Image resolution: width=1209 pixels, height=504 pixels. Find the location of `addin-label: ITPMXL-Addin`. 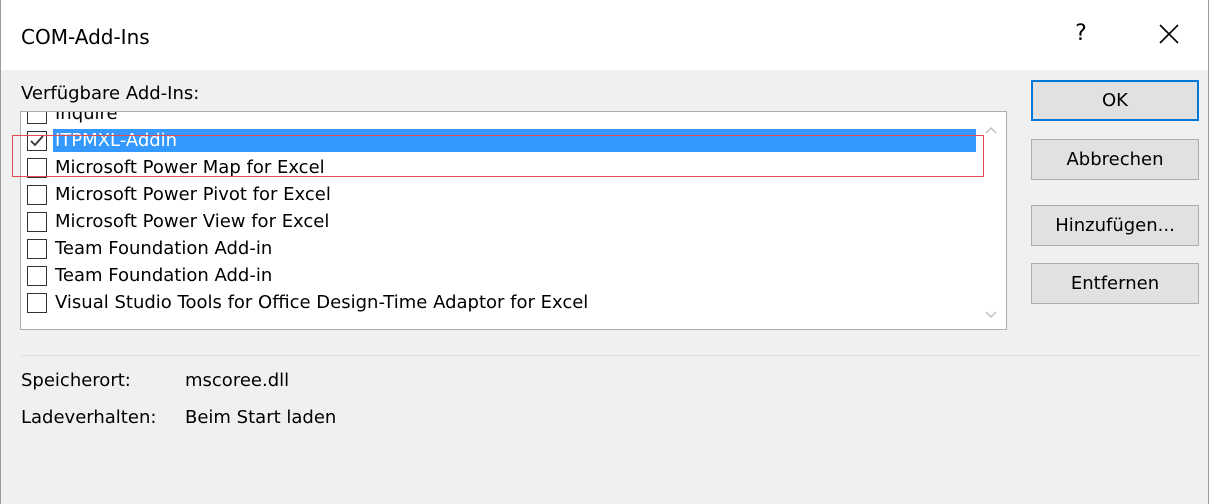

addin-label: ITPMXL-Addin is located at coordinates (515, 140).